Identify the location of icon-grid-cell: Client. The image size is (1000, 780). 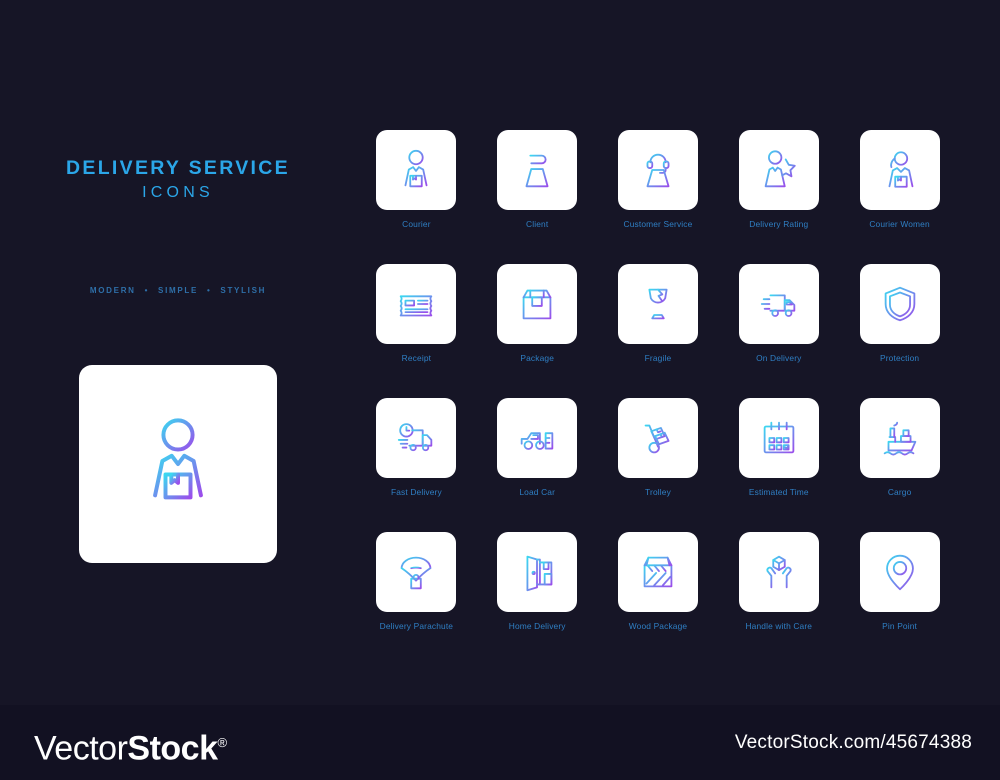
(537, 179).